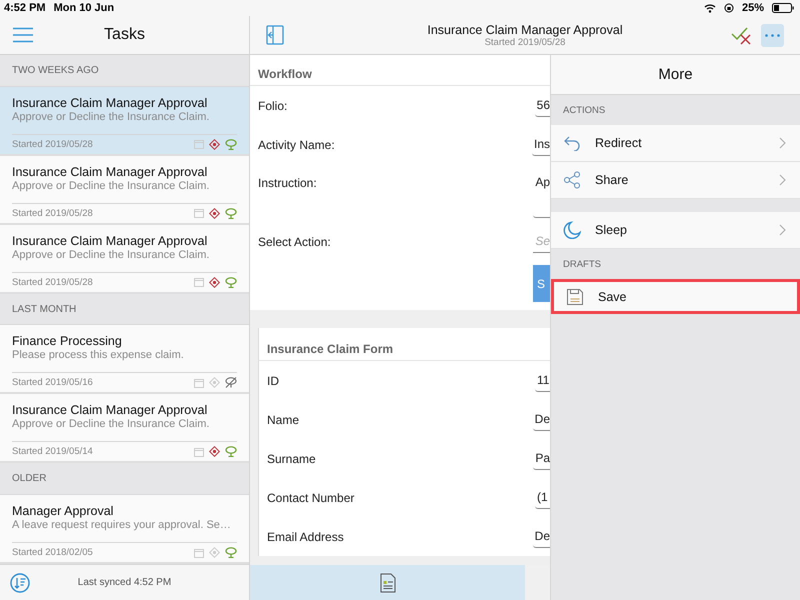 The image size is (800, 600). Describe the element at coordinates (582, 265) in the screenshot. I see `section-header: DRAFTS` at that location.